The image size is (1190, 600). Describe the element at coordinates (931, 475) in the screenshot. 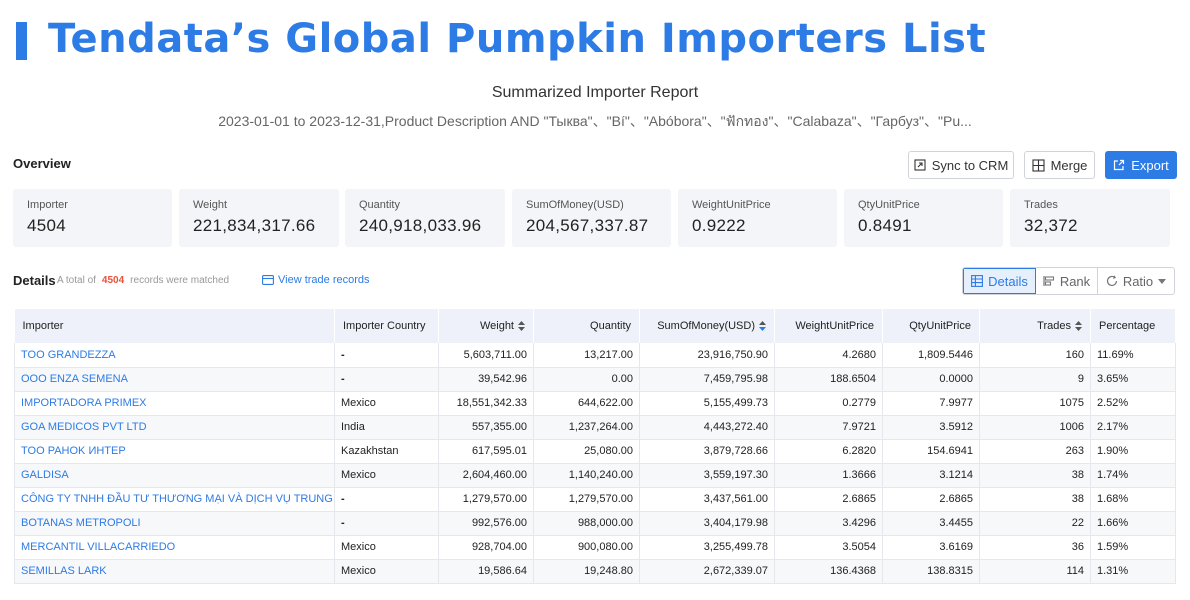

I see `cell-qup: 3.1214` at that location.